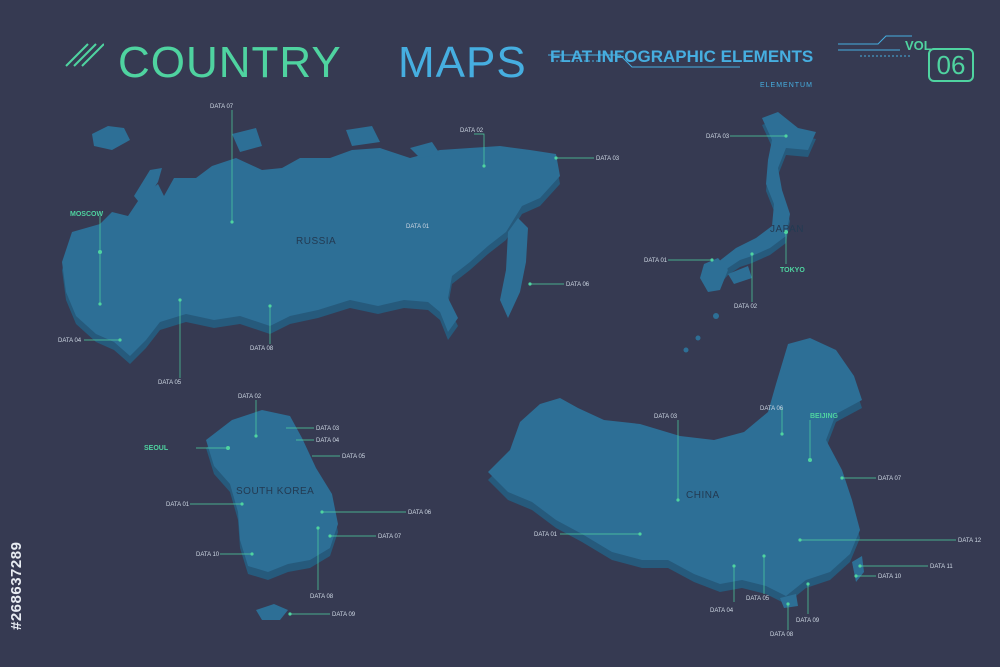  I want to click on china-label: DATA 07, so click(890, 479).